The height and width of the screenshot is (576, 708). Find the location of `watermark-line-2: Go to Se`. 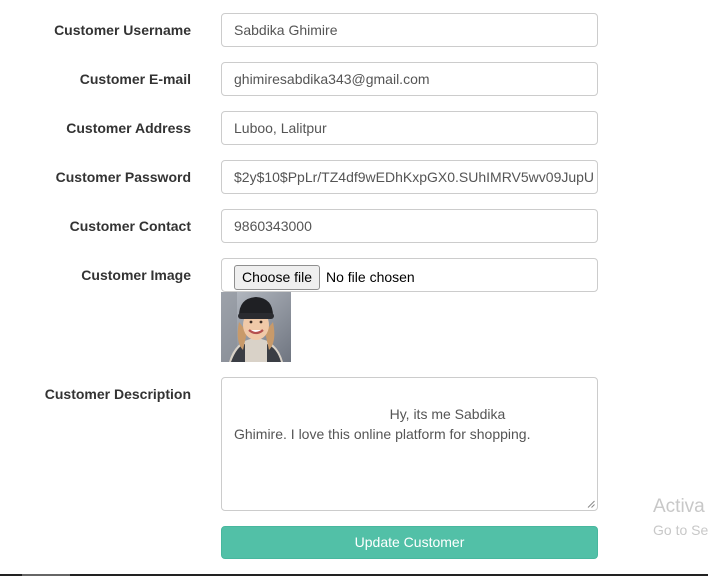

watermark-line-2: Go to Se is located at coordinates (680, 530).